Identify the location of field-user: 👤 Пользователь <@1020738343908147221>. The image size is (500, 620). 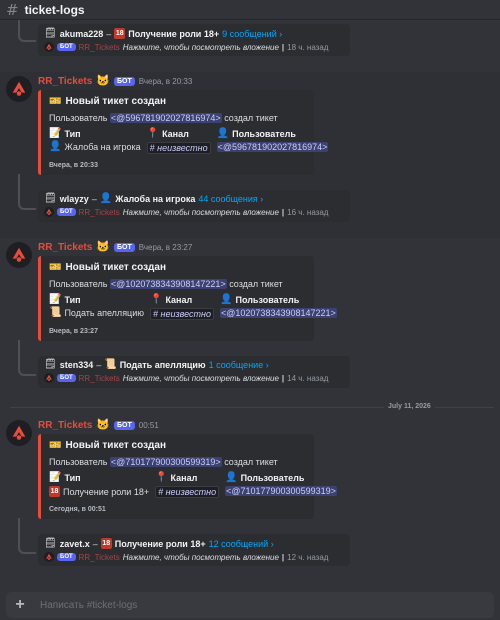
(278, 306).